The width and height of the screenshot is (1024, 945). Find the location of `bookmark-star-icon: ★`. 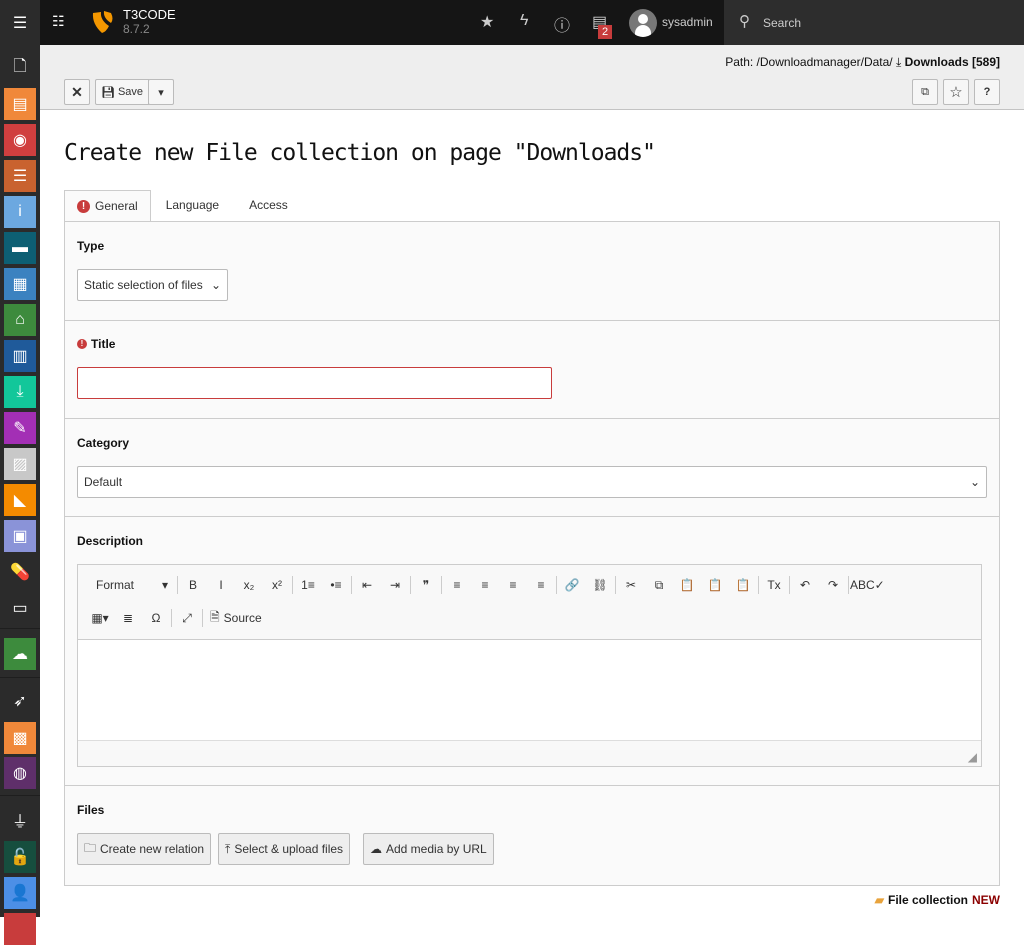

bookmark-star-icon: ★ is located at coordinates (487, 22).